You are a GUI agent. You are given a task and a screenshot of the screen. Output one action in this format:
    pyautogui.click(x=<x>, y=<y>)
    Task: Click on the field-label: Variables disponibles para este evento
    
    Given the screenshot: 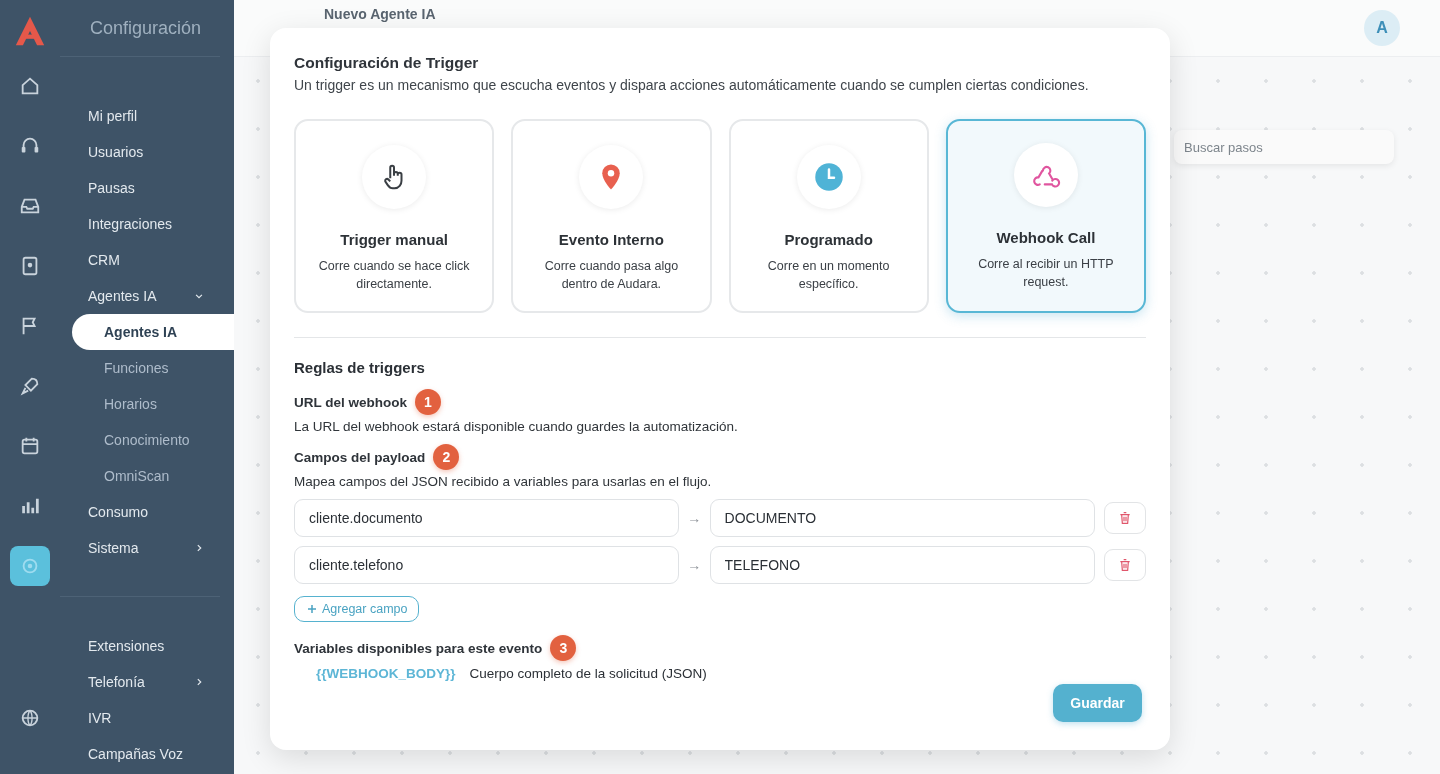 What is the action you would take?
    pyautogui.click(x=418, y=648)
    